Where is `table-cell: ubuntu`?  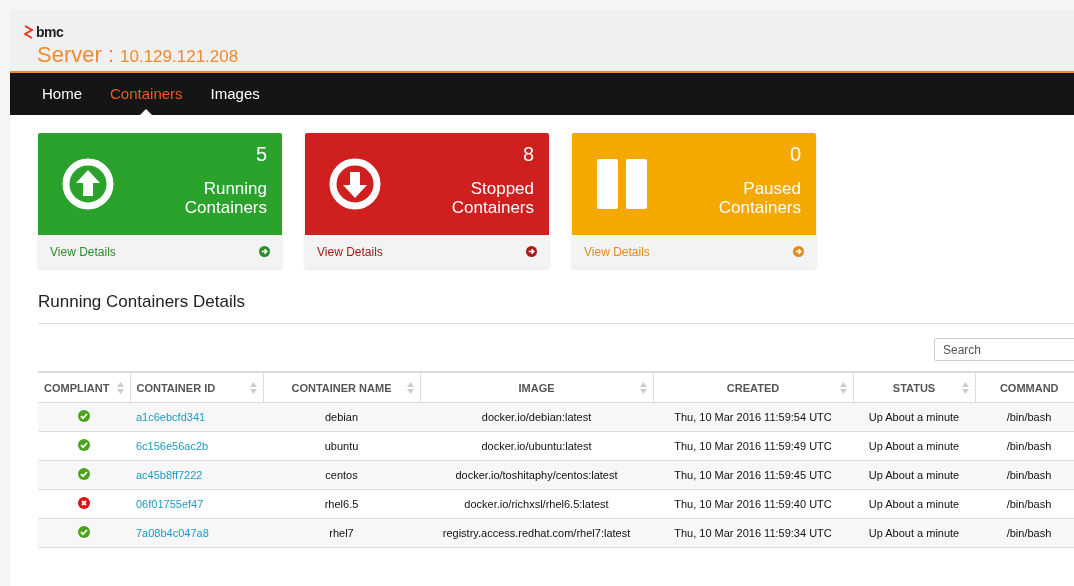
table-cell: ubuntu is located at coordinates (341, 446).